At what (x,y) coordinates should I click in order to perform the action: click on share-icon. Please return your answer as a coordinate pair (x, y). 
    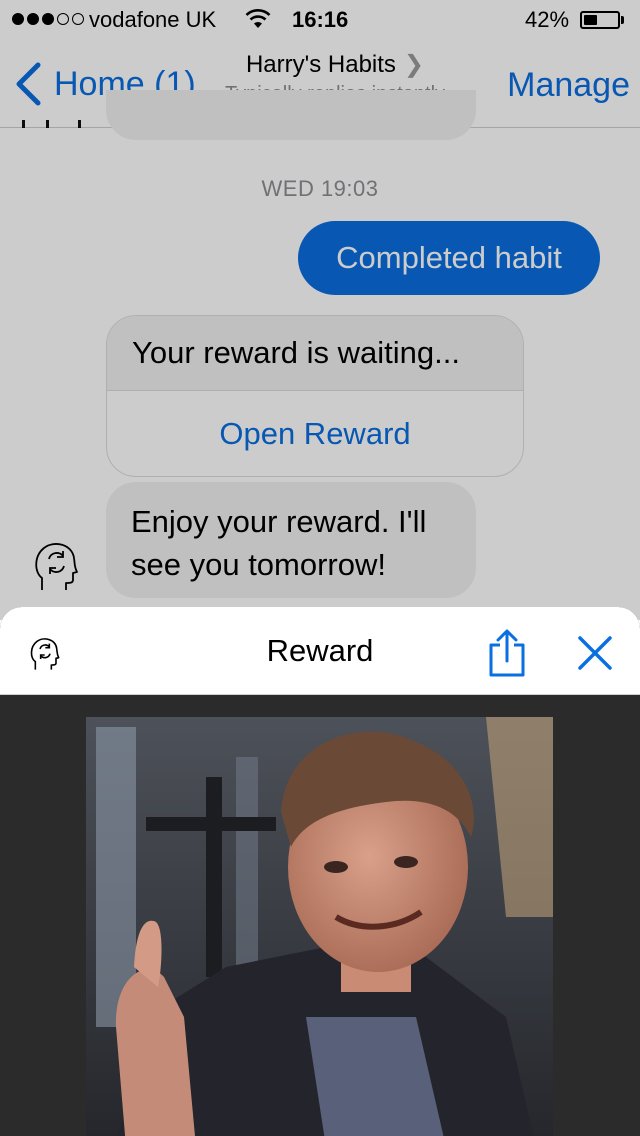
    Looking at the image, I should click on (507, 653).